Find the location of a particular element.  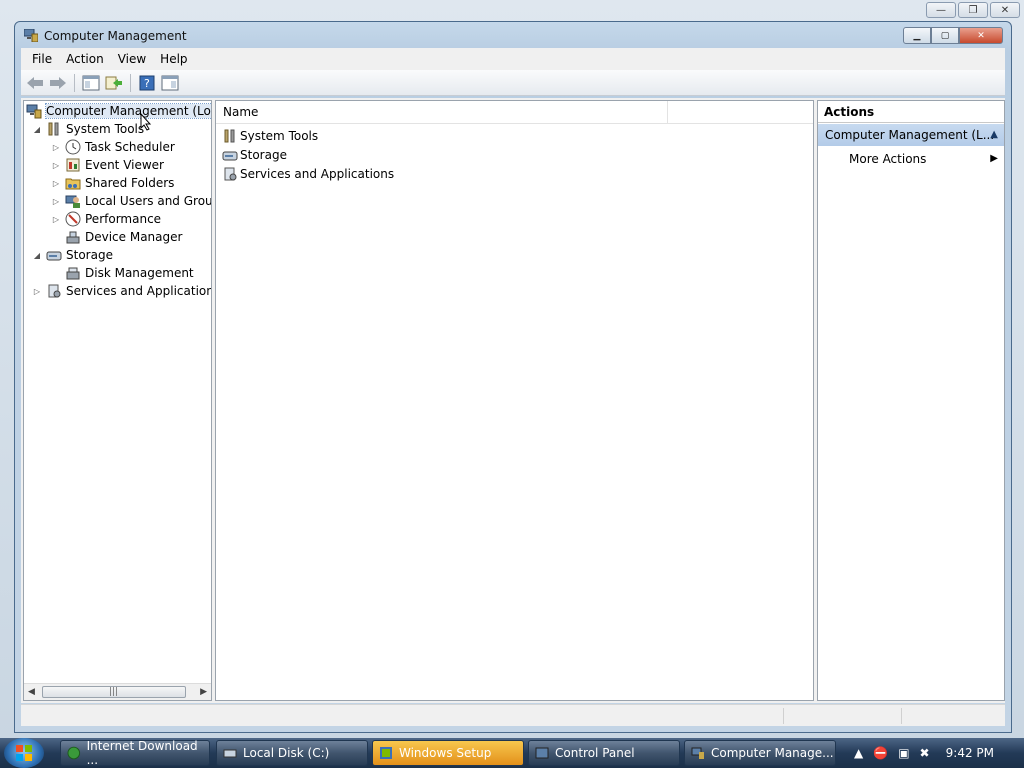

setup-icon is located at coordinates (386, 753).